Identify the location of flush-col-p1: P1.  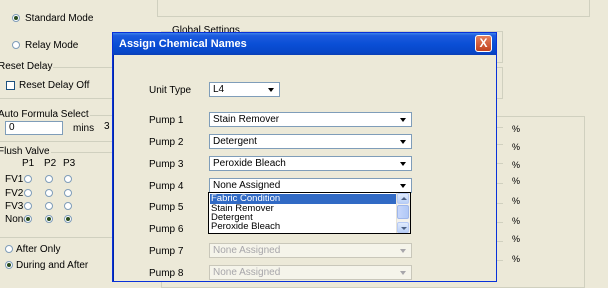
(28, 163).